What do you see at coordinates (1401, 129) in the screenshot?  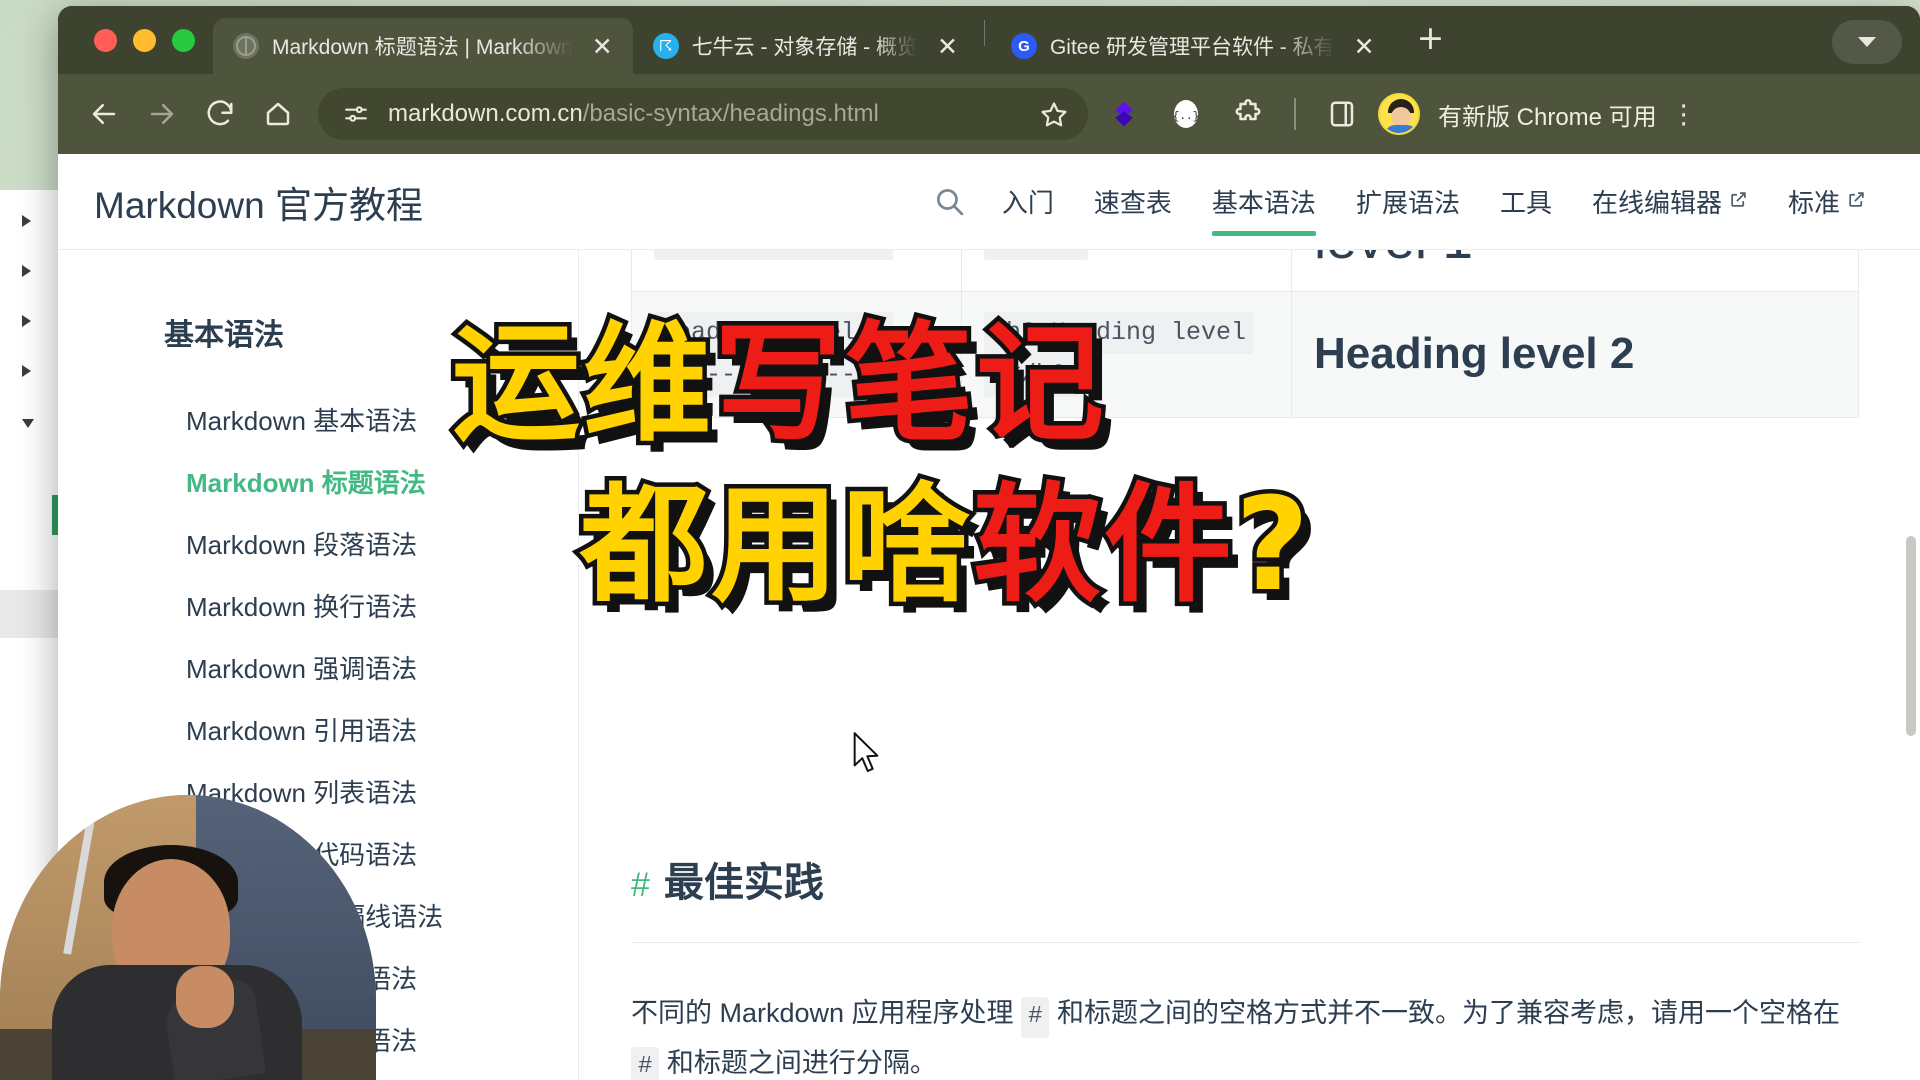 I see `avatar-body` at bounding box center [1401, 129].